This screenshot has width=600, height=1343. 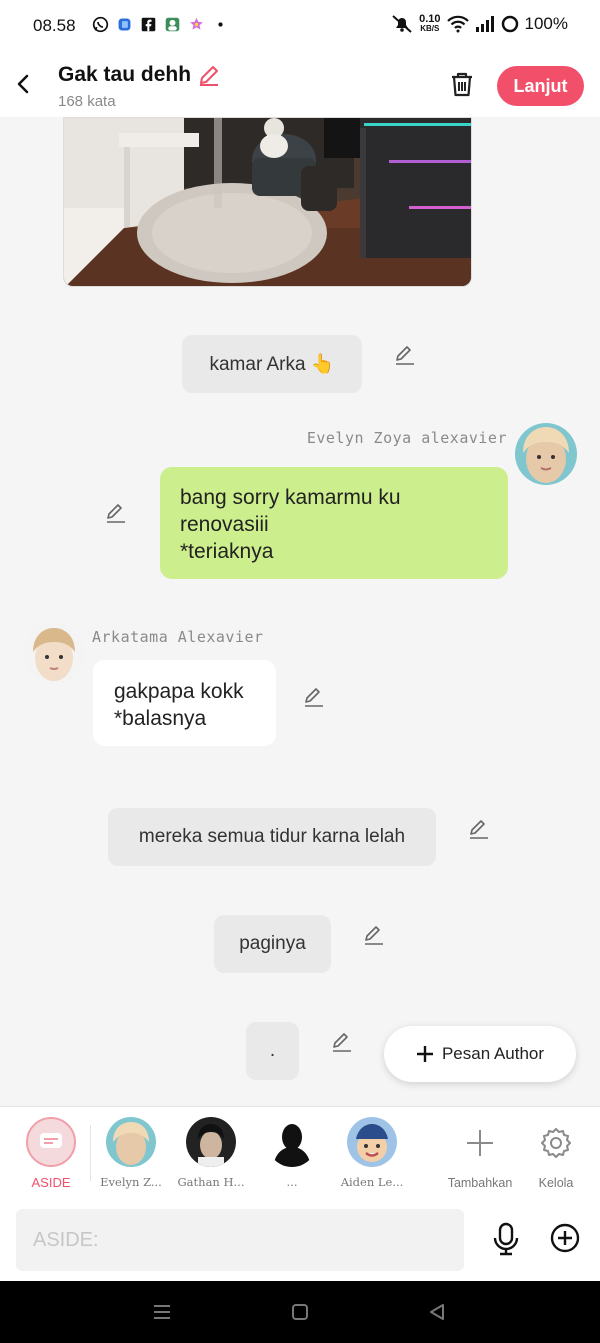 I want to click on story-title-text: Gak tau dehh, so click(x=125, y=74).